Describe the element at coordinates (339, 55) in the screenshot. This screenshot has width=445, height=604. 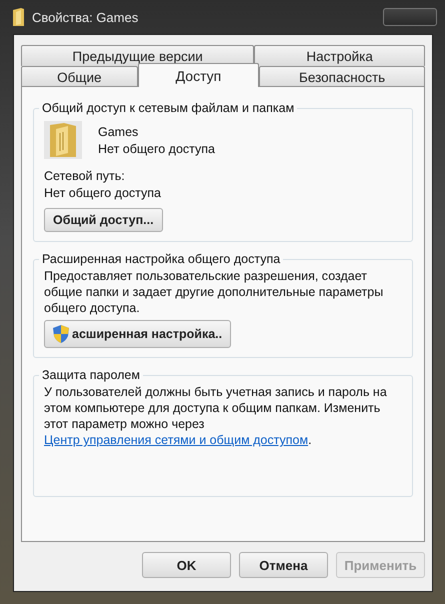
I see `tab: Настройка` at that location.